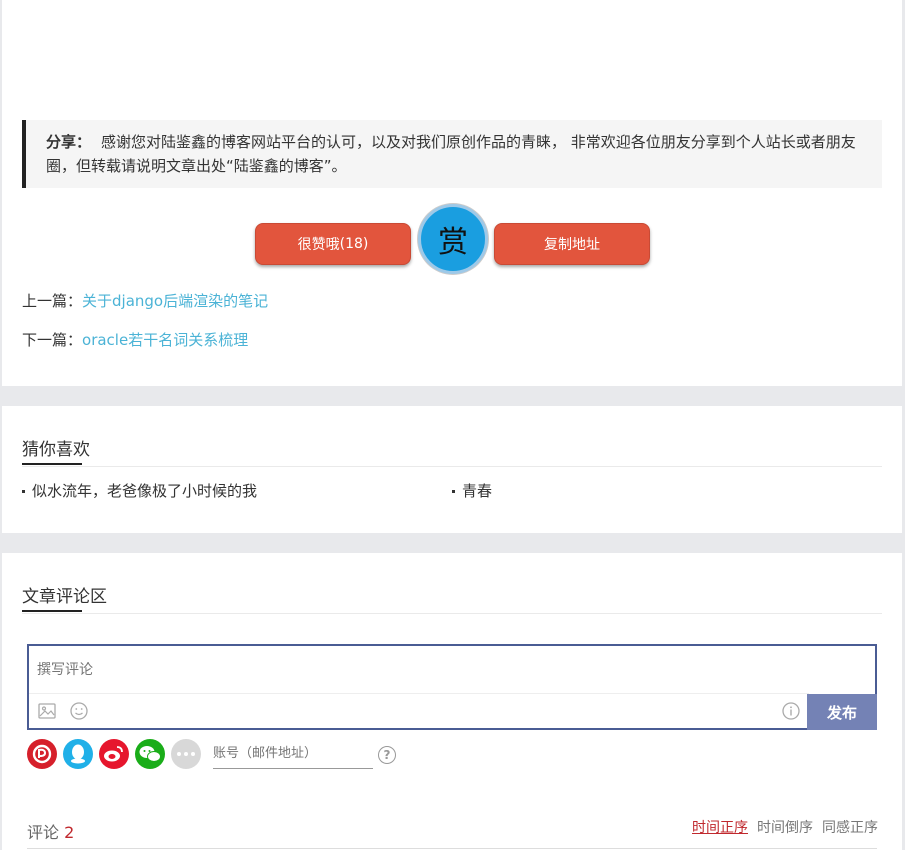  What do you see at coordinates (52, 611) in the screenshot?
I see `comments-title-underline` at bounding box center [52, 611].